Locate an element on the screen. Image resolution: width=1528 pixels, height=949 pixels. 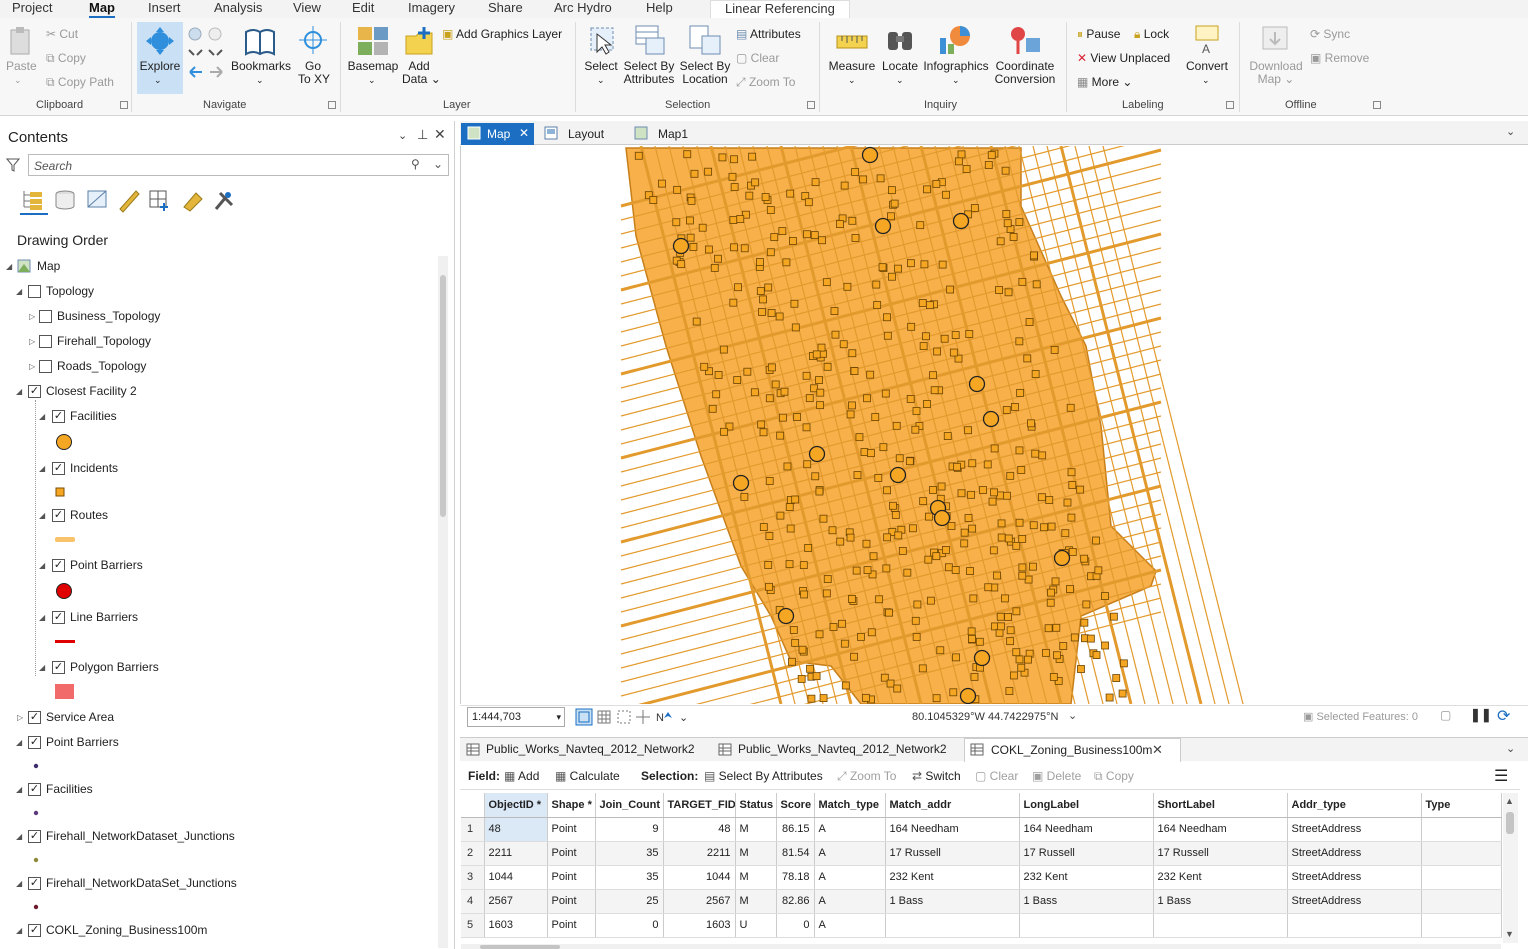
table-cell: 164 Needham is located at coordinates (952, 829).